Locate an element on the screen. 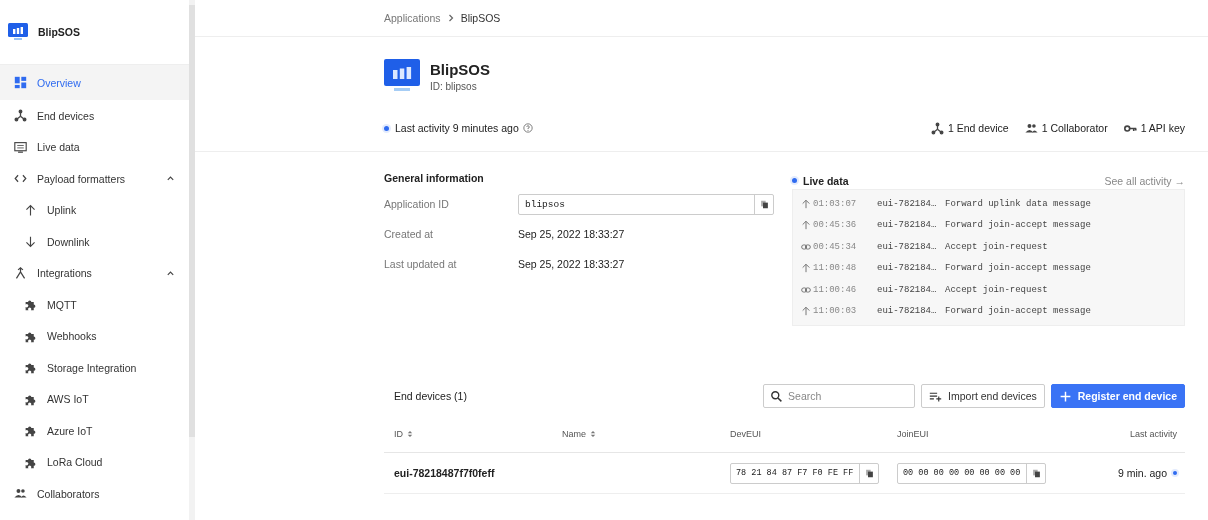 Image resolution: width=1208 pixels, height=520 pixels. nav-subitem: Azure IoT is located at coordinates (94, 431).